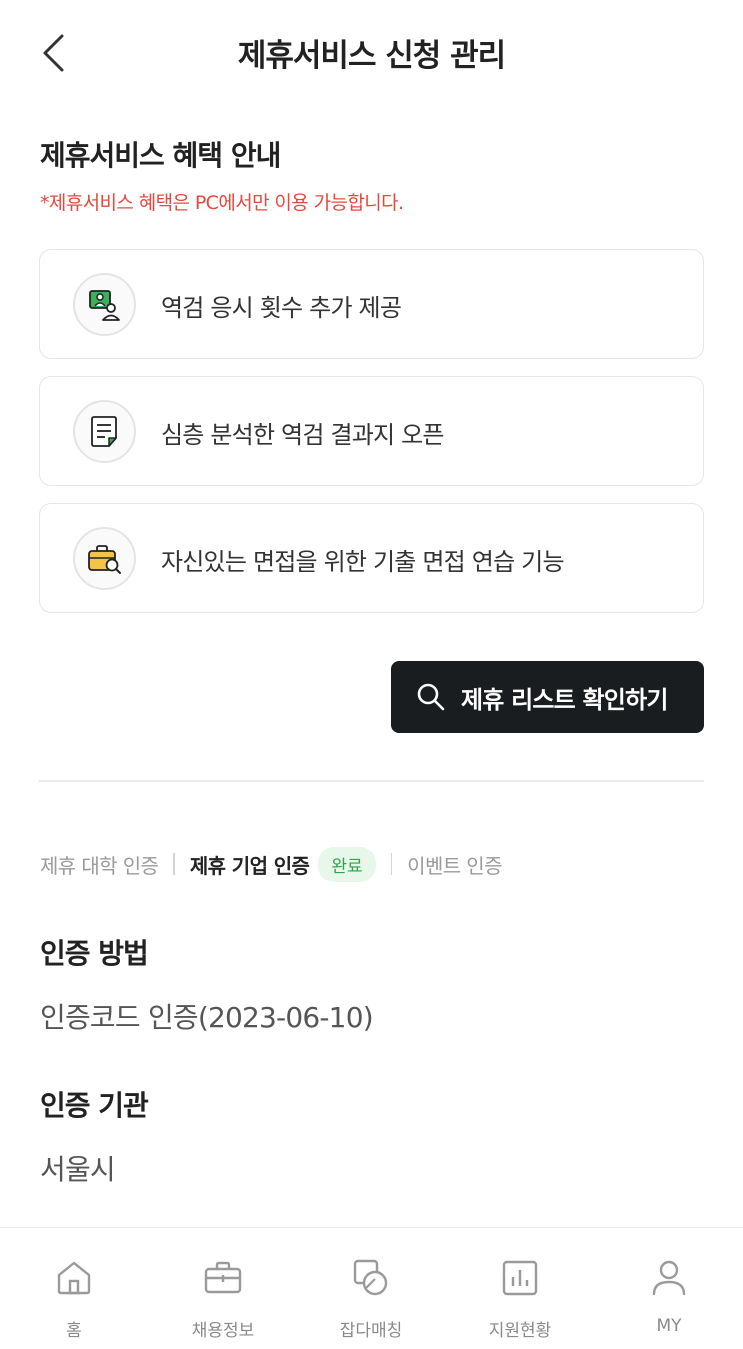 This screenshot has height=1349, width=743. I want to click on certification-tabs: 제휴 대학 인증 제휴 기업 인증 완료 이벤트 인증, so click(271, 864).